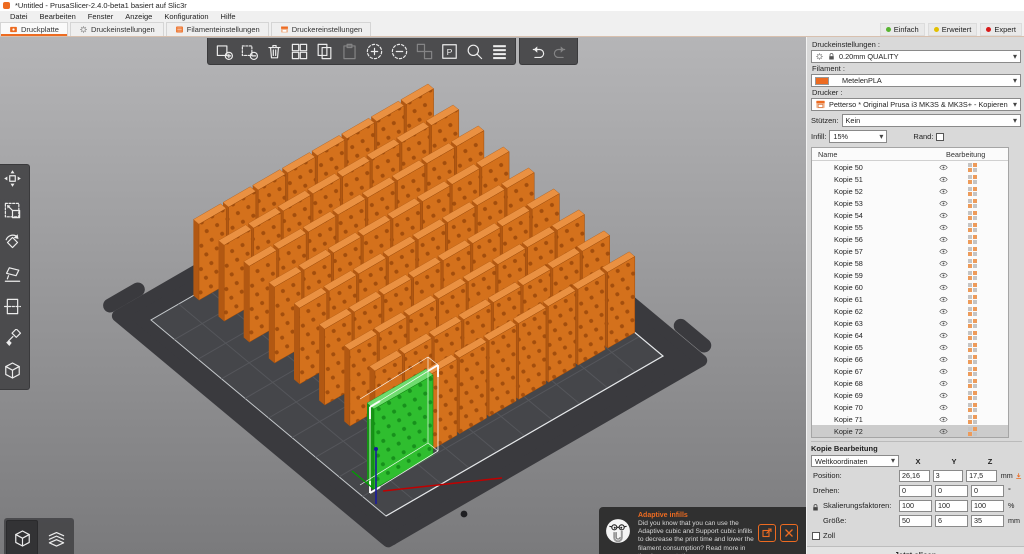  I want to click on object-row: Kopie 56, so click(910, 239).